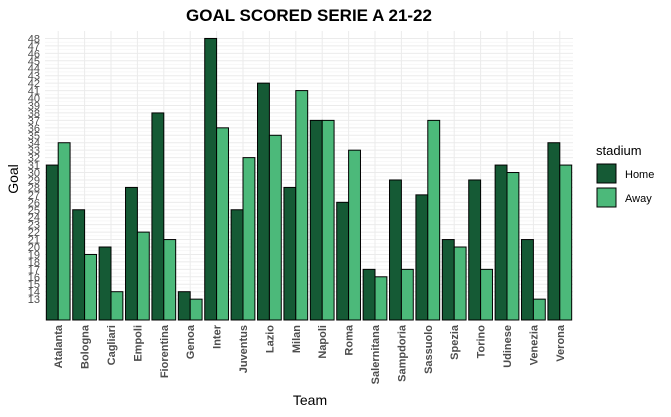  What do you see at coordinates (513, 246) in the screenshot?
I see `bar-away-udinese` at bounding box center [513, 246].